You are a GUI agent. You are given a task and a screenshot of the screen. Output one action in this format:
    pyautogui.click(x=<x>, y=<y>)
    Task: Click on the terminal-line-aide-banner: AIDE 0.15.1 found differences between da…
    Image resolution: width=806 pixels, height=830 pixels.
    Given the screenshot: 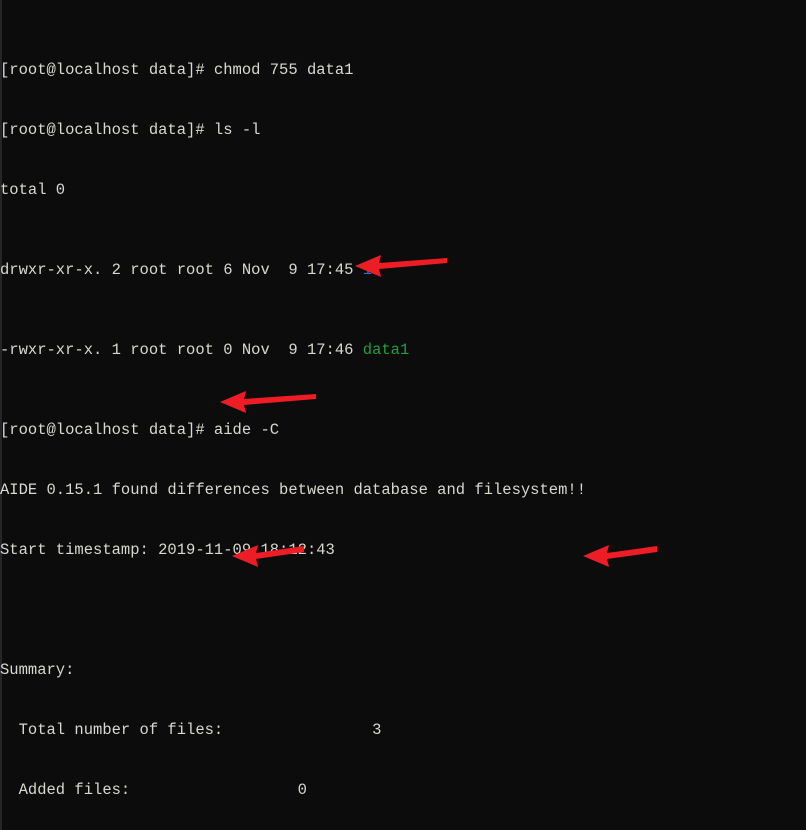 What is the action you would take?
    pyautogui.click(x=293, y=490)
    